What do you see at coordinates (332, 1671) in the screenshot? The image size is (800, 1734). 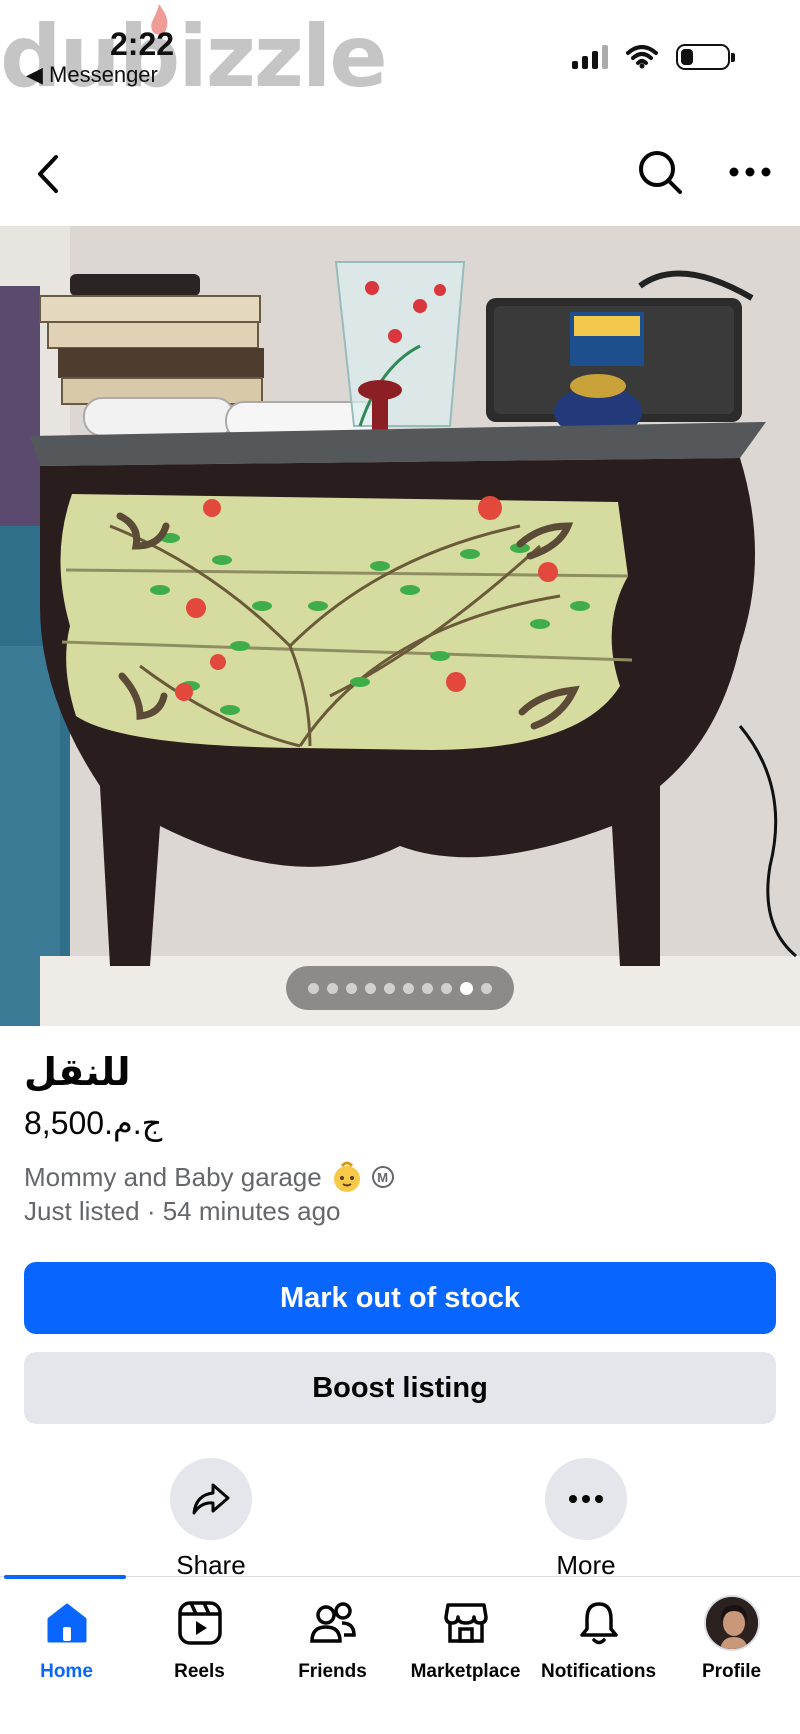 I see `tab-friends-label: Friends` at bounding box center [332, 1671].